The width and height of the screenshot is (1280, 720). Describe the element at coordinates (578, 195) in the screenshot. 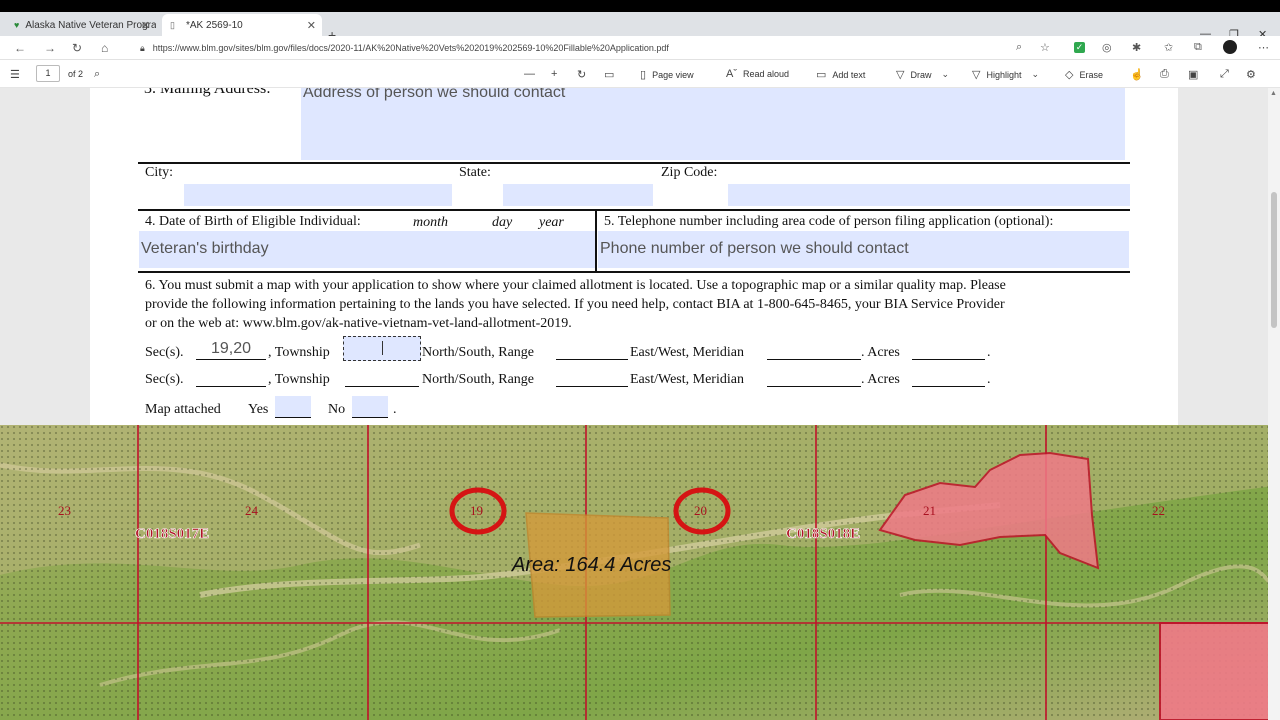

I see `state-field` at that location.